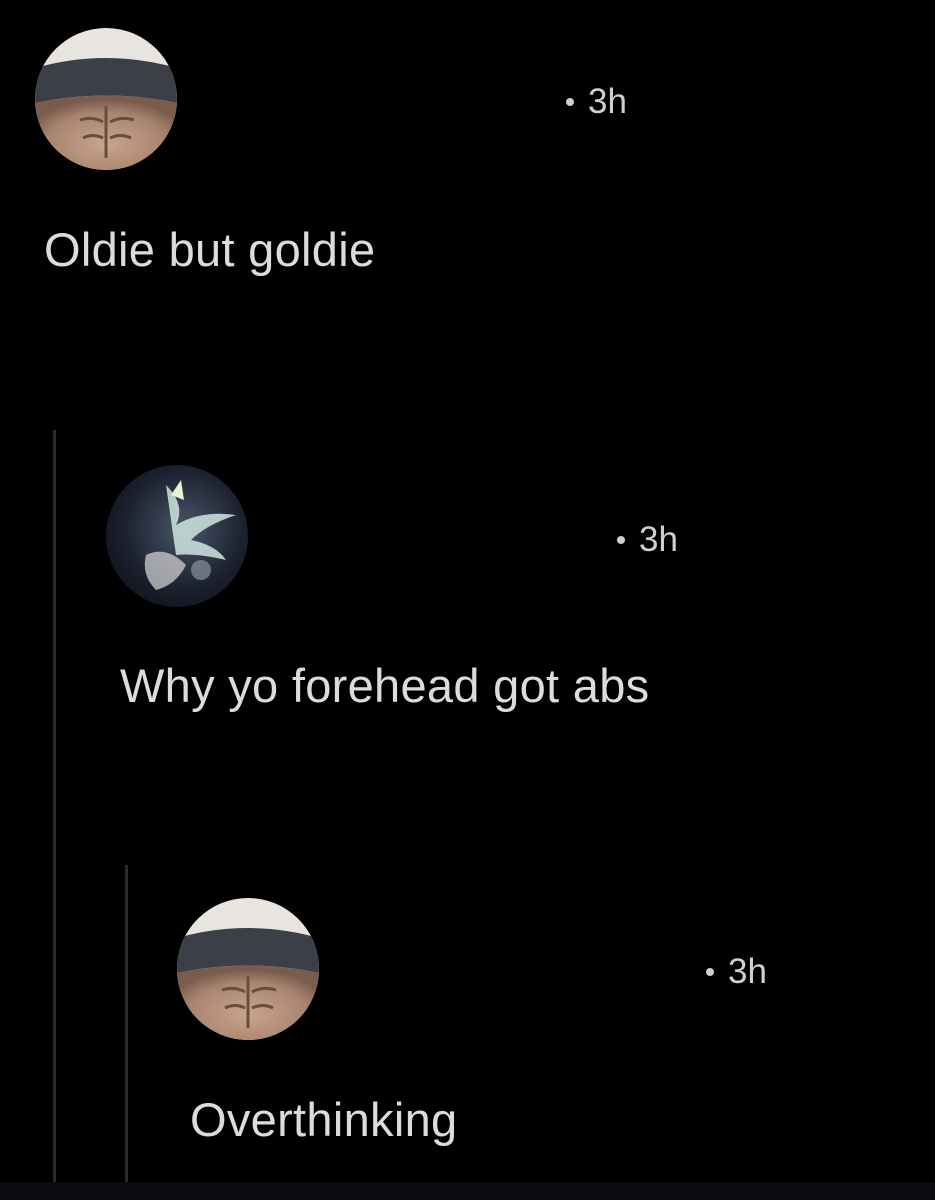 This screenshot has height=1200, width=935. Describe the element at coordinates (177, 536) in the screenshot. I see `anime-character-avatar-icon` at that location.